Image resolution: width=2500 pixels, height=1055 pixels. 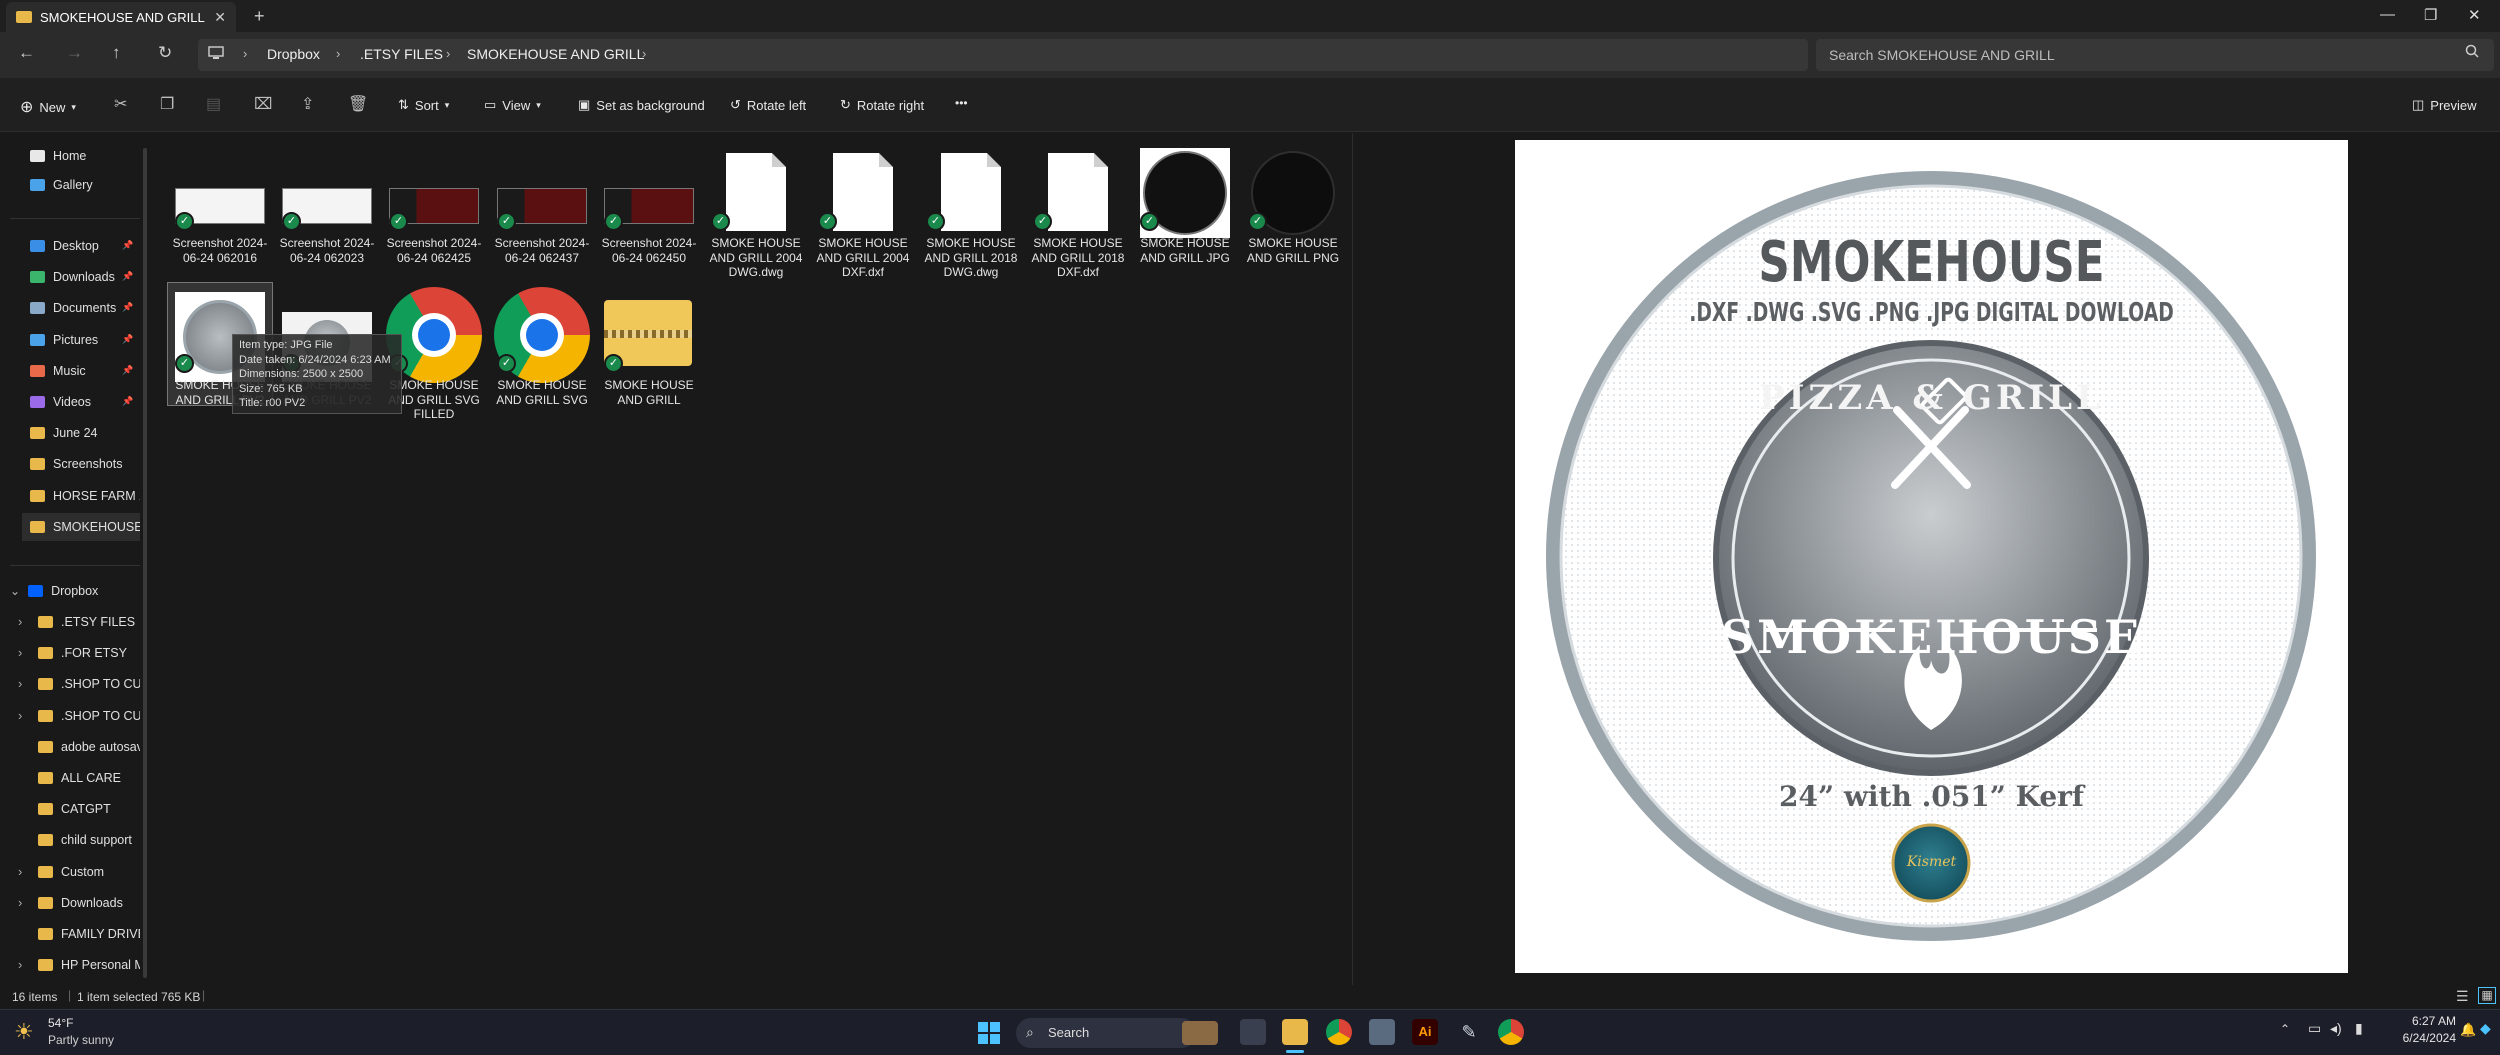 I want to click on taskbar-search: ⌕ Search, so click(x=1117, y=1033).